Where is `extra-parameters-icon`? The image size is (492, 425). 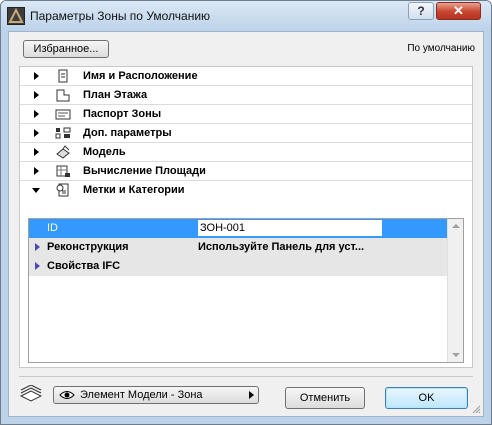
extra-parameters-icon is located at coordinates (63, 133).